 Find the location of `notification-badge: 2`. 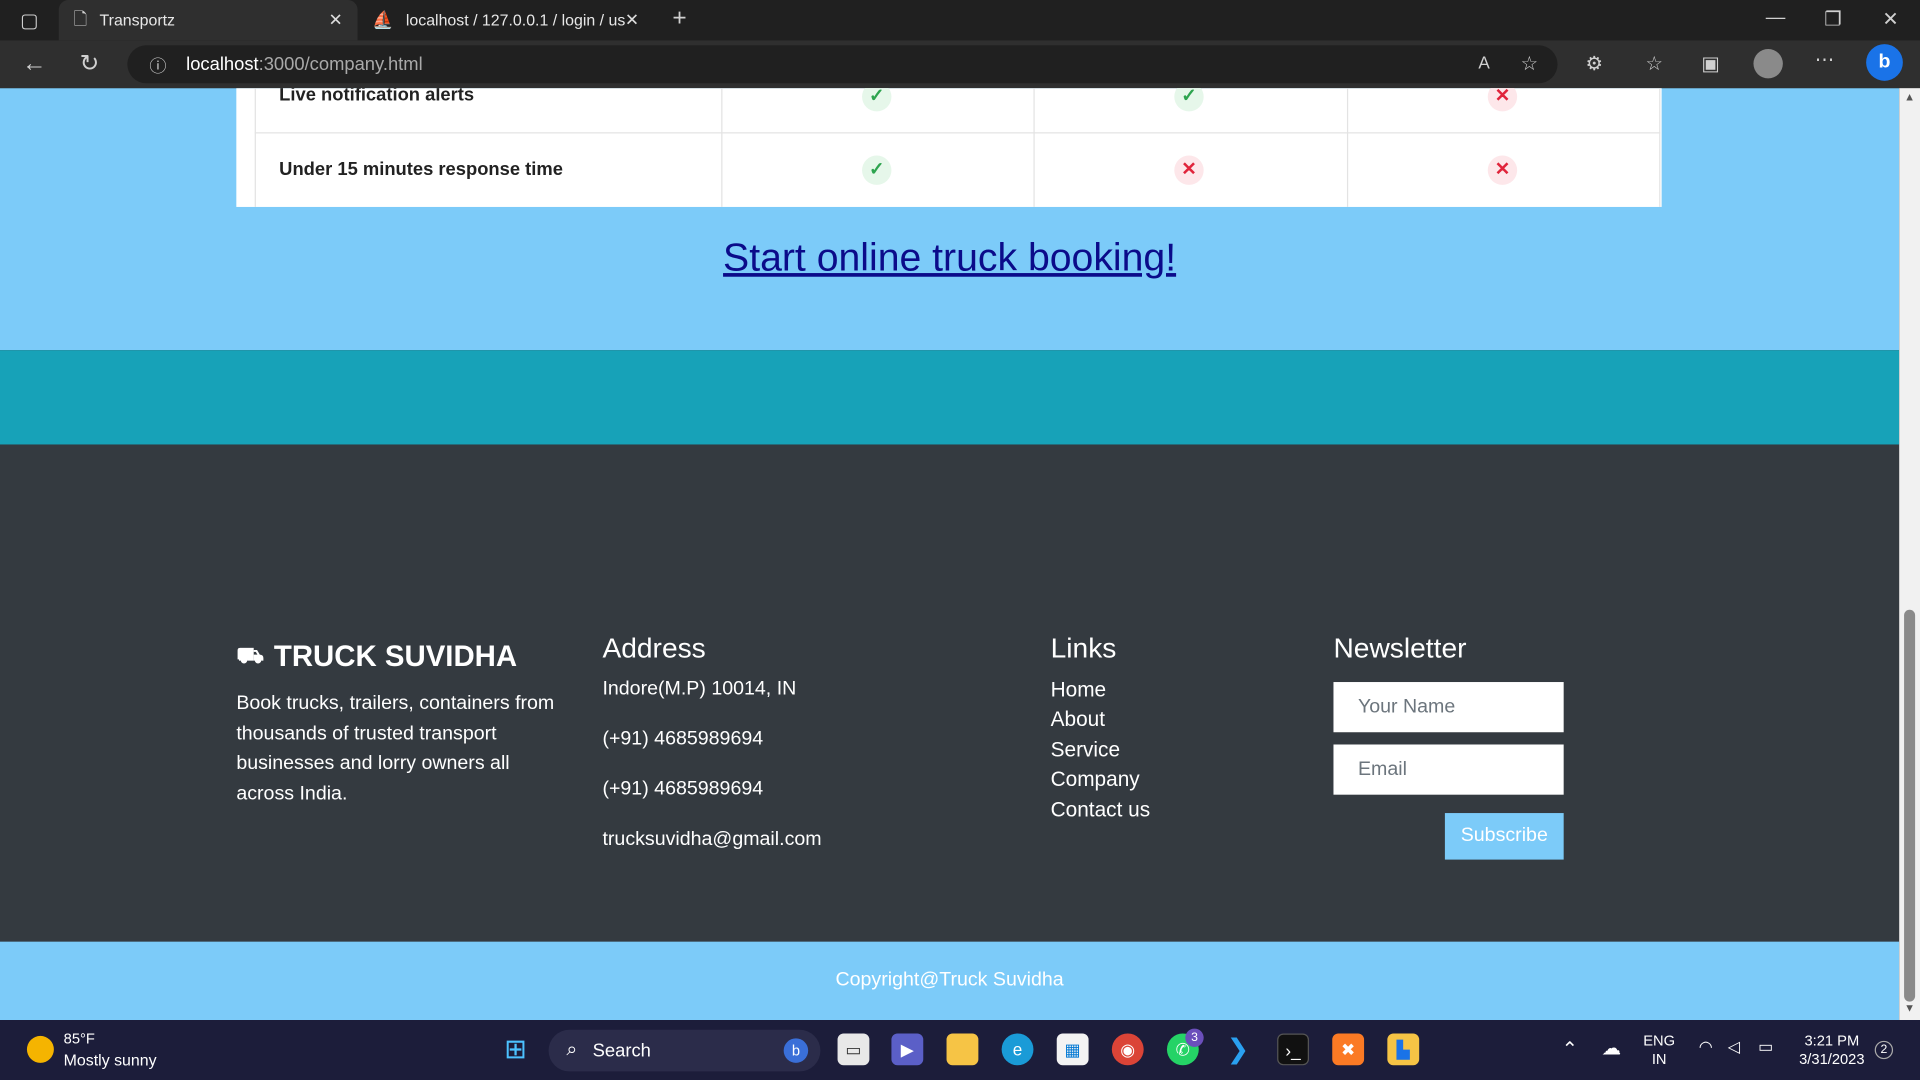

notification-badge: 2 is located at coordinates (1884, 1050).